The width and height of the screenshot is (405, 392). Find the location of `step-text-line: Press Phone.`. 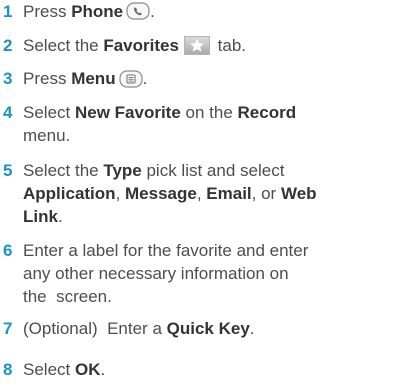

step-text-line: Press Phone. is located at coordinates (210, 11).